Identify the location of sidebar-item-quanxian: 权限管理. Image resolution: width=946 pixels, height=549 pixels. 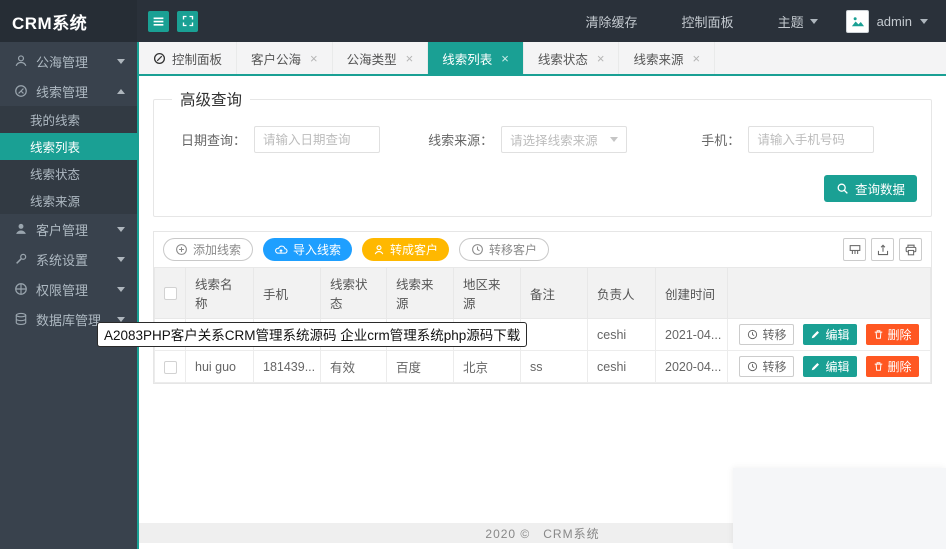
(68, 289).